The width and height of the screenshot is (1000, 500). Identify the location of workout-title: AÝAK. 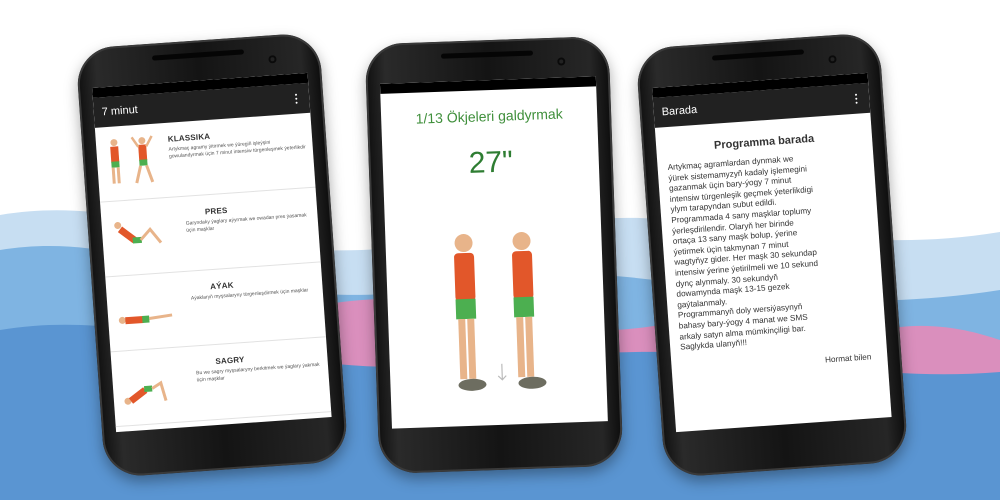
(221, 286).